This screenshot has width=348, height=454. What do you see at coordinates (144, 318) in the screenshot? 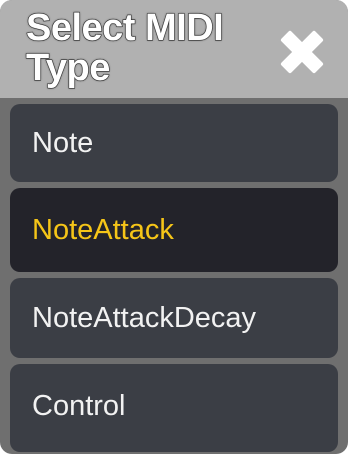
I see `option-label: NoteAttackDecay` at bounding box center [144, 318].